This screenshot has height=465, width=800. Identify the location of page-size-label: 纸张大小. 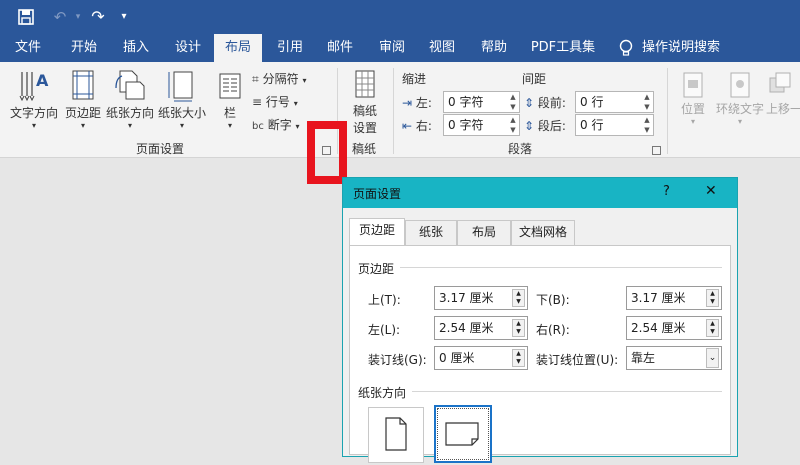
(181, 113).